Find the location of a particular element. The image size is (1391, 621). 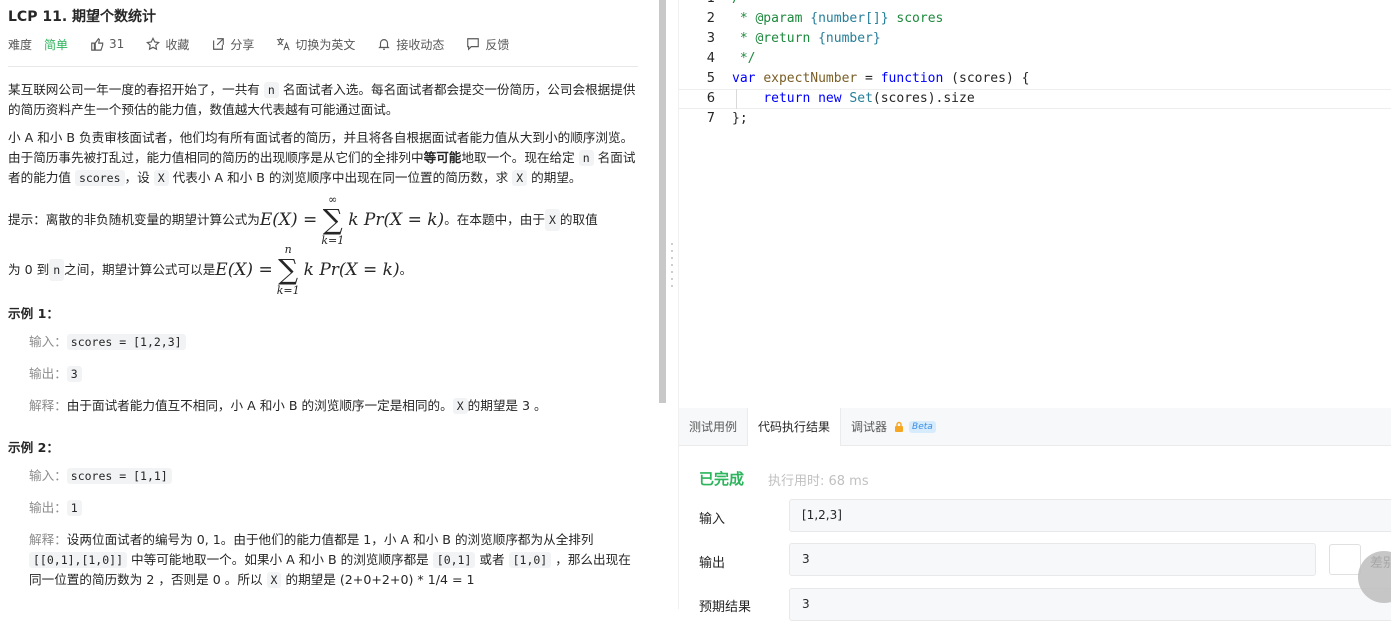

label: 输出： is located at coordinates (48, 507).